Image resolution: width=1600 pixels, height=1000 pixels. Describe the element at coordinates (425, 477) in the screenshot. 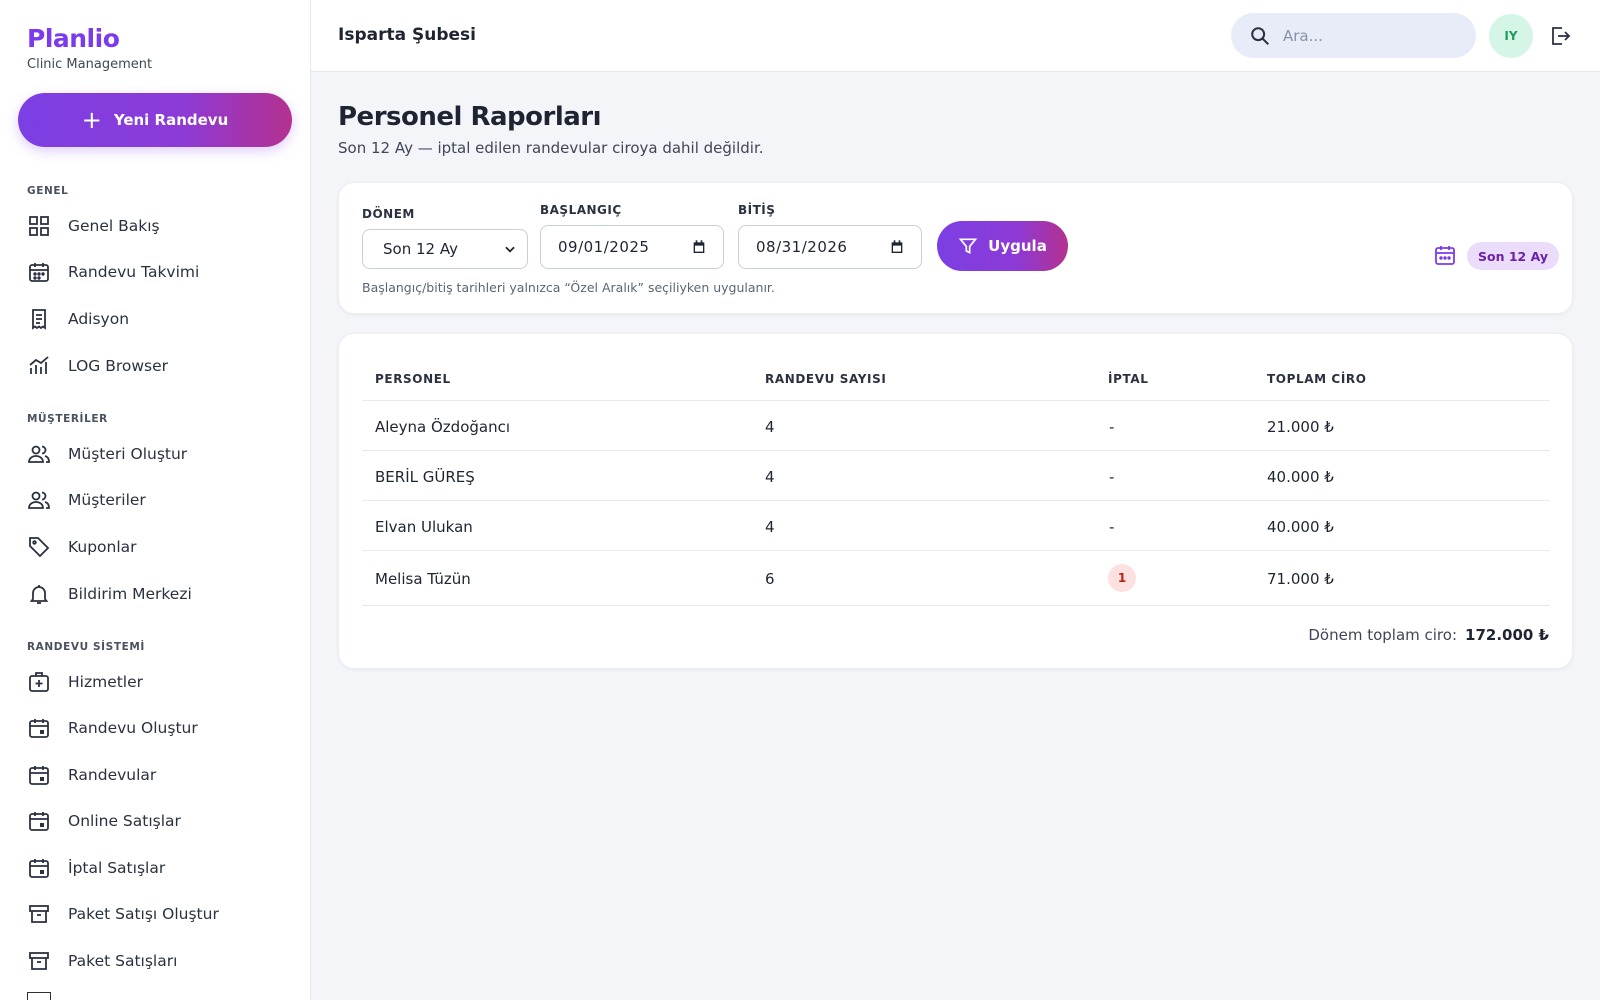

I see `staff-name: BERİL GÜREŞ` at that location.